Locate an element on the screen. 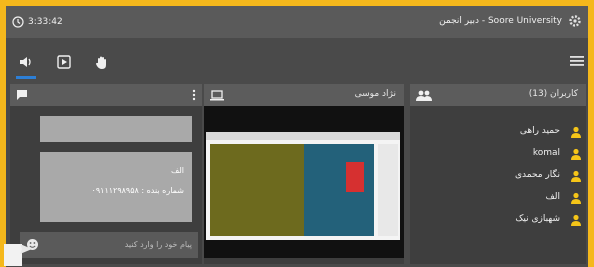 This screenshot has width=594, height=267. users-panel-title: کاربران (13) is located at coordinates (553, 94).